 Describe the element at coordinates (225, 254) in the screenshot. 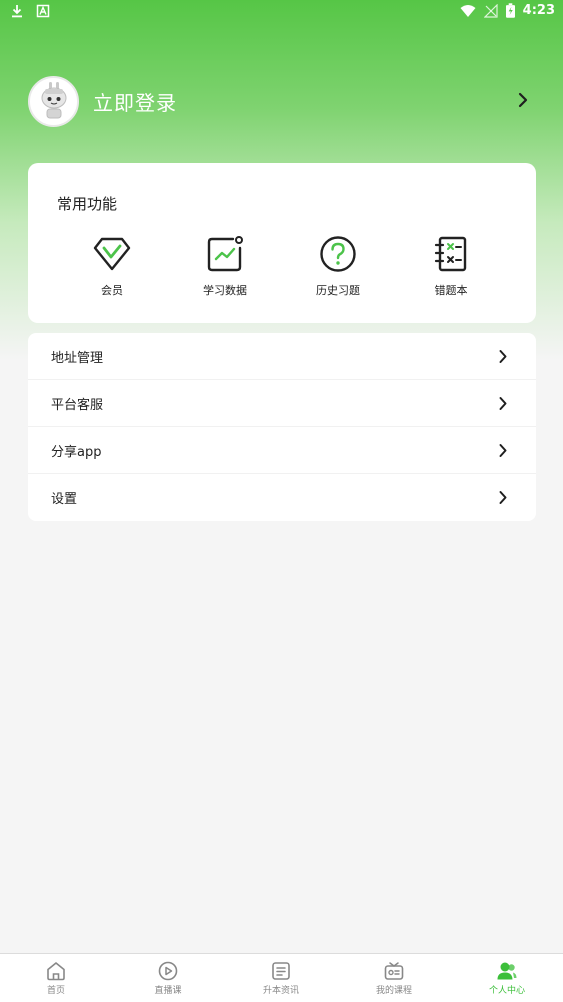

I see `chart-icon` at that location.